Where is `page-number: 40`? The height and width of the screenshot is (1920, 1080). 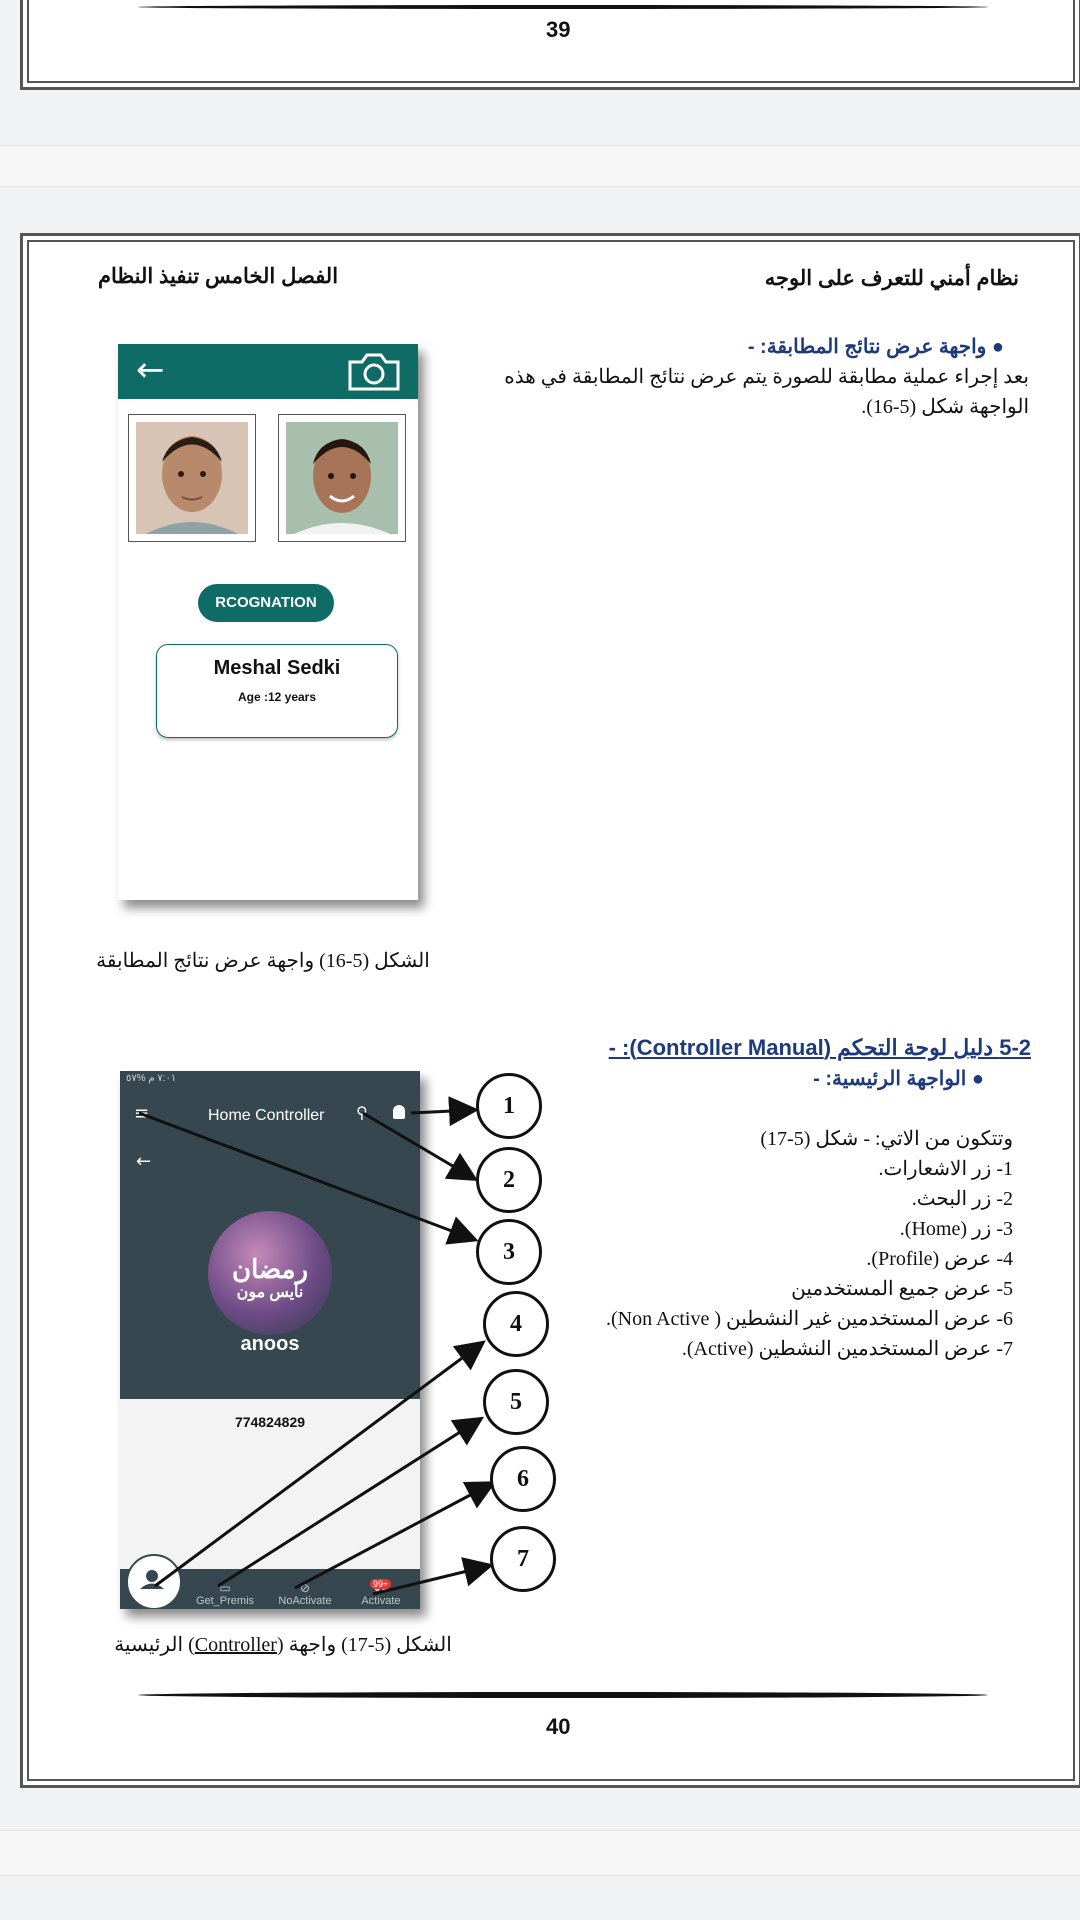
page-number: 40 is located at coordinates (558, 1726).